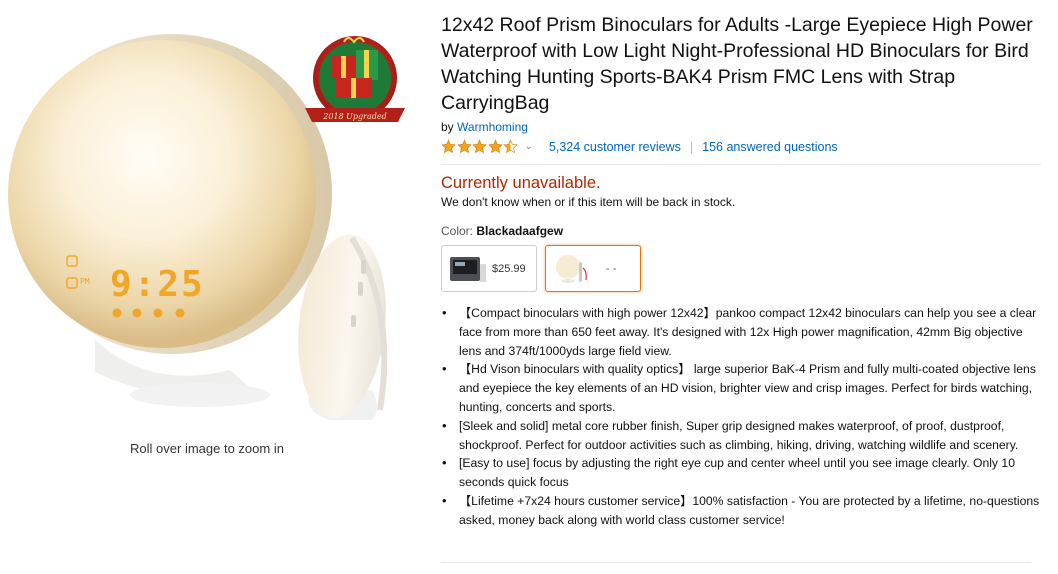 Image resolution: width=1058 pixels, height=574 pixels. Describe the element at coordinates (509, 268) in the screenshot. I see `swatch-price: $25.99` at that location.